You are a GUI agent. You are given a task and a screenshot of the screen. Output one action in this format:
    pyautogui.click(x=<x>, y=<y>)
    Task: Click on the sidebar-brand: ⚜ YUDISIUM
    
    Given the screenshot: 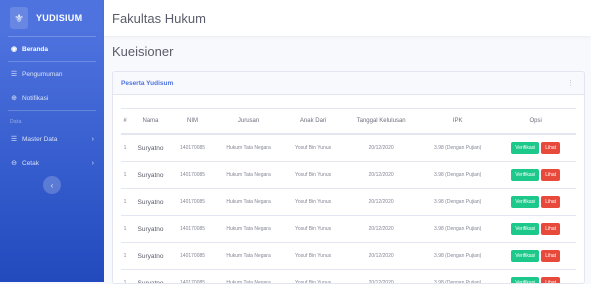 What is the action you would take?
    pyautogui.click(x=52, y=18)
    